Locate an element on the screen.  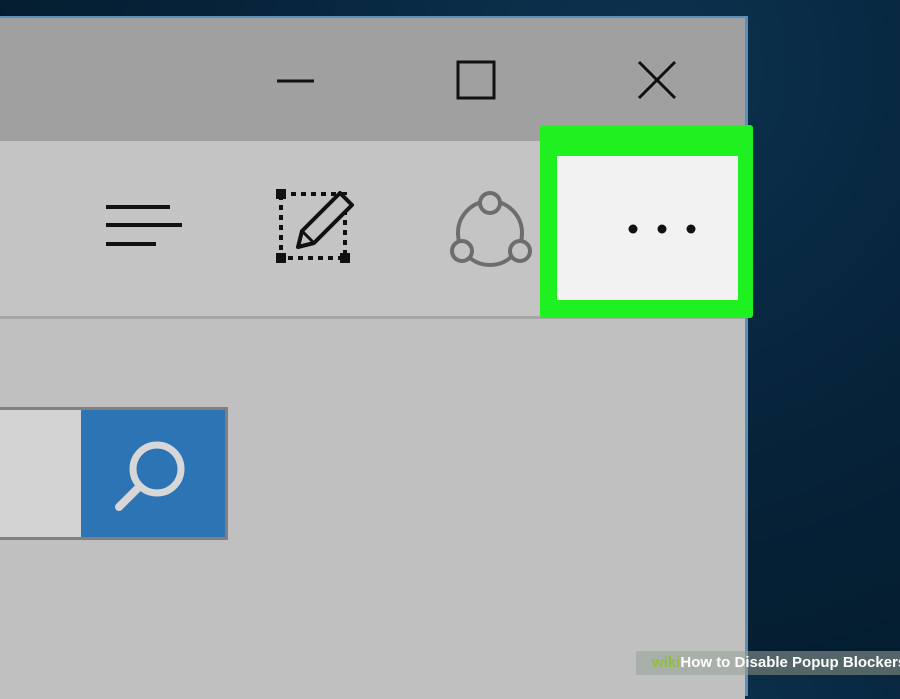
hub-button is located at coordinates (143, 229).